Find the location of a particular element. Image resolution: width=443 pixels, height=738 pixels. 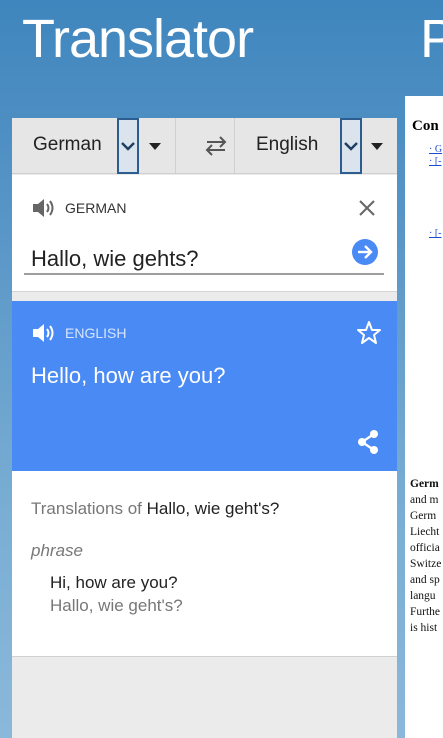

translations-heading-prefix: Translations of is located at coordinates (86, 508).